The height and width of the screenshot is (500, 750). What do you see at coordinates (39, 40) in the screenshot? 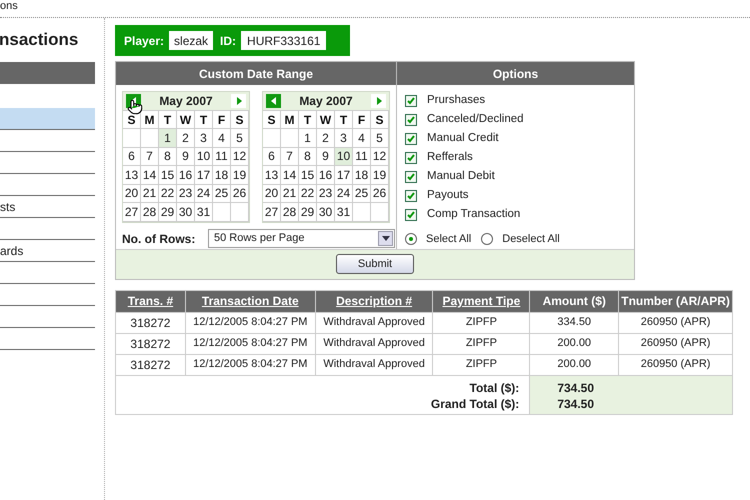
I see `page-title: nsactions` at bounding box center [39, 40].